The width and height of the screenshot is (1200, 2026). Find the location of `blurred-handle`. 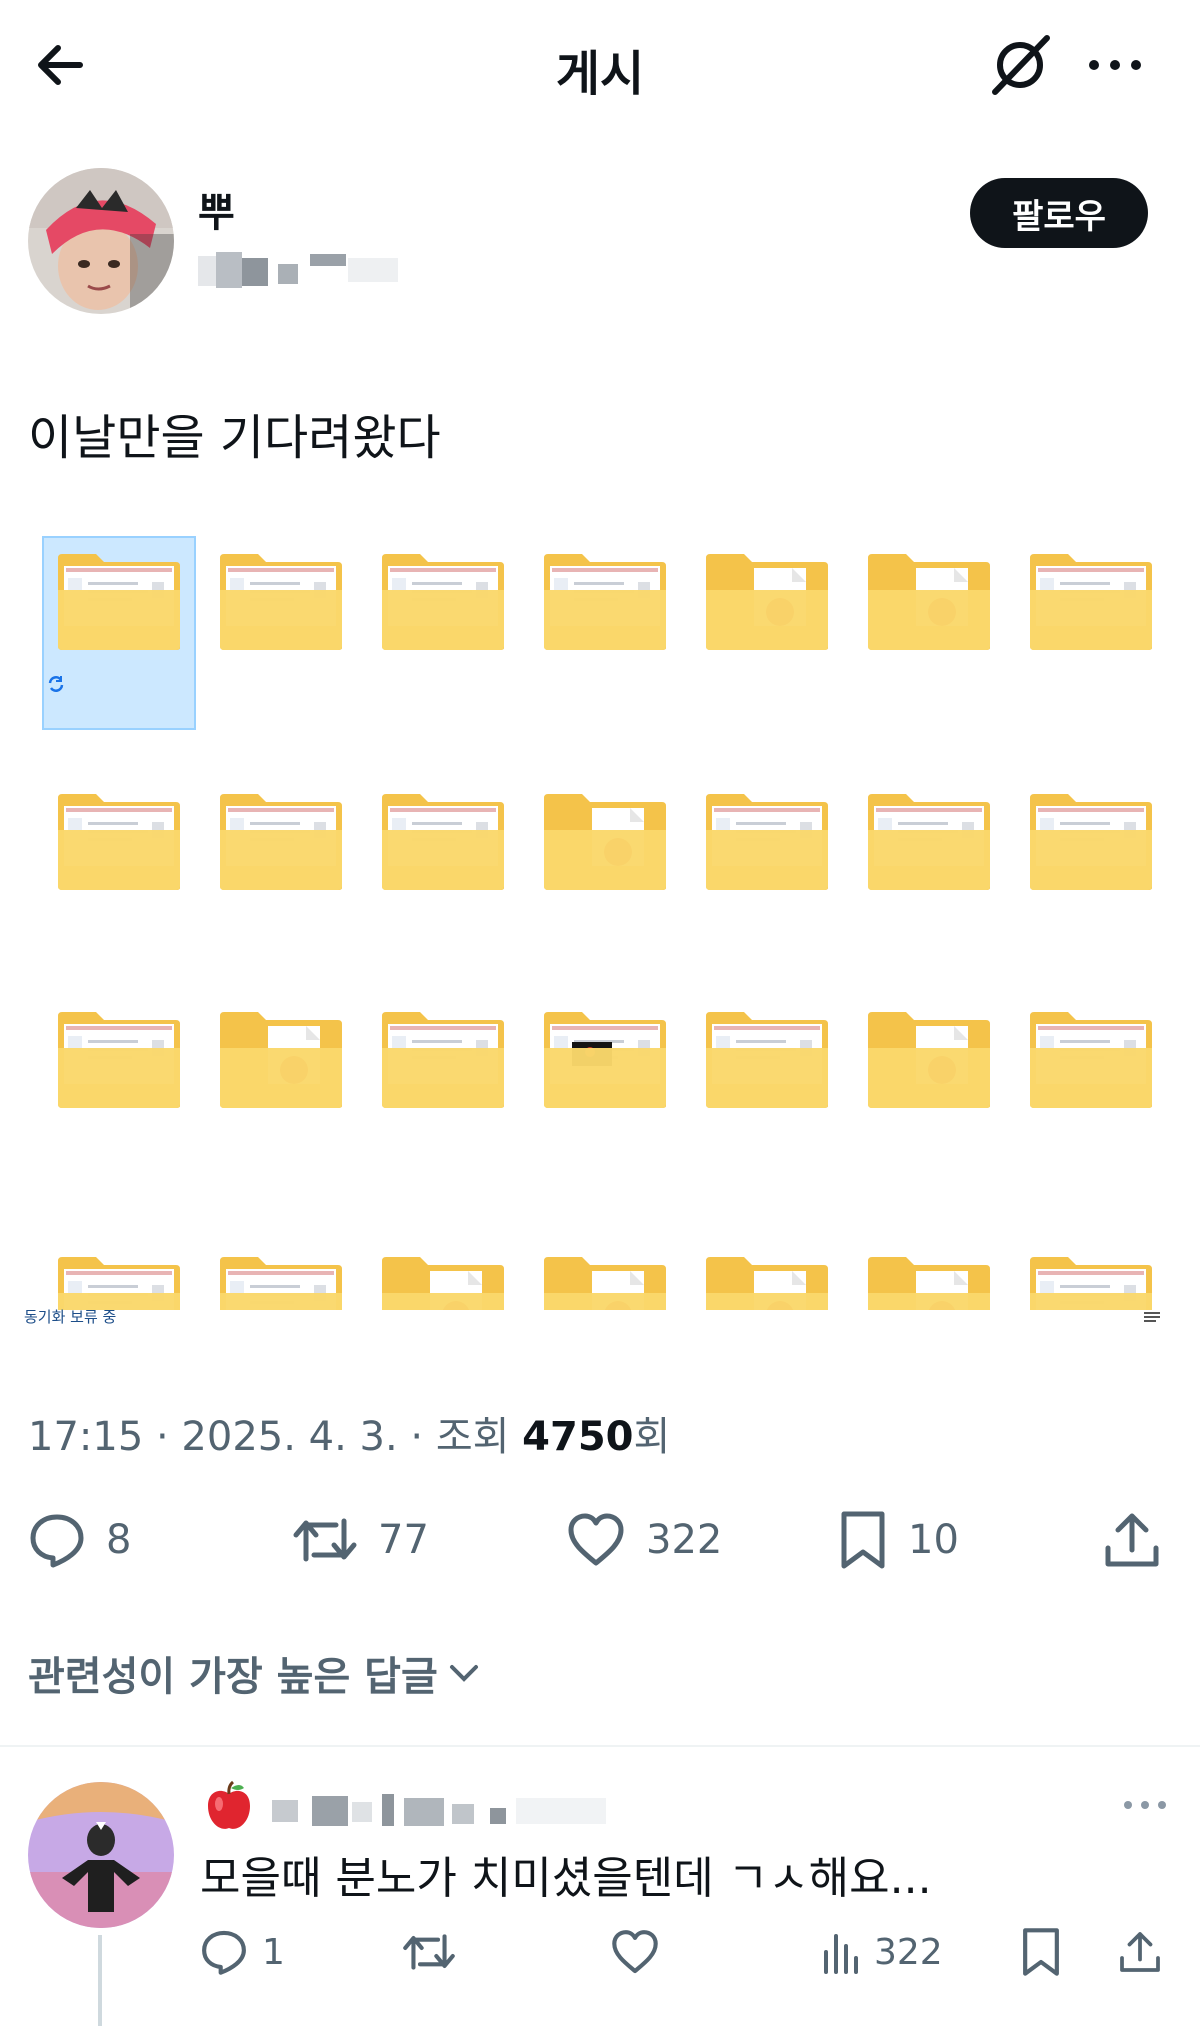

blurred-handle is located at coordinates (298, 270).